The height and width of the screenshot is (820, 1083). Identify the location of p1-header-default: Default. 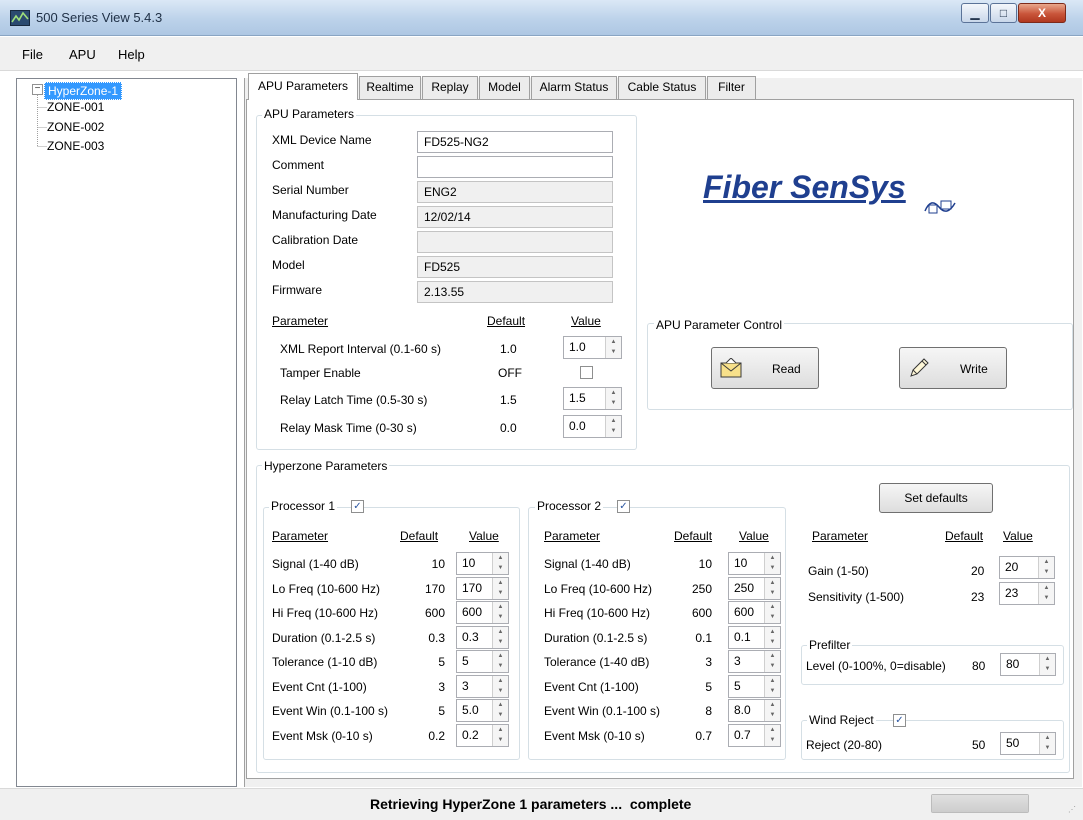
(419, 536).